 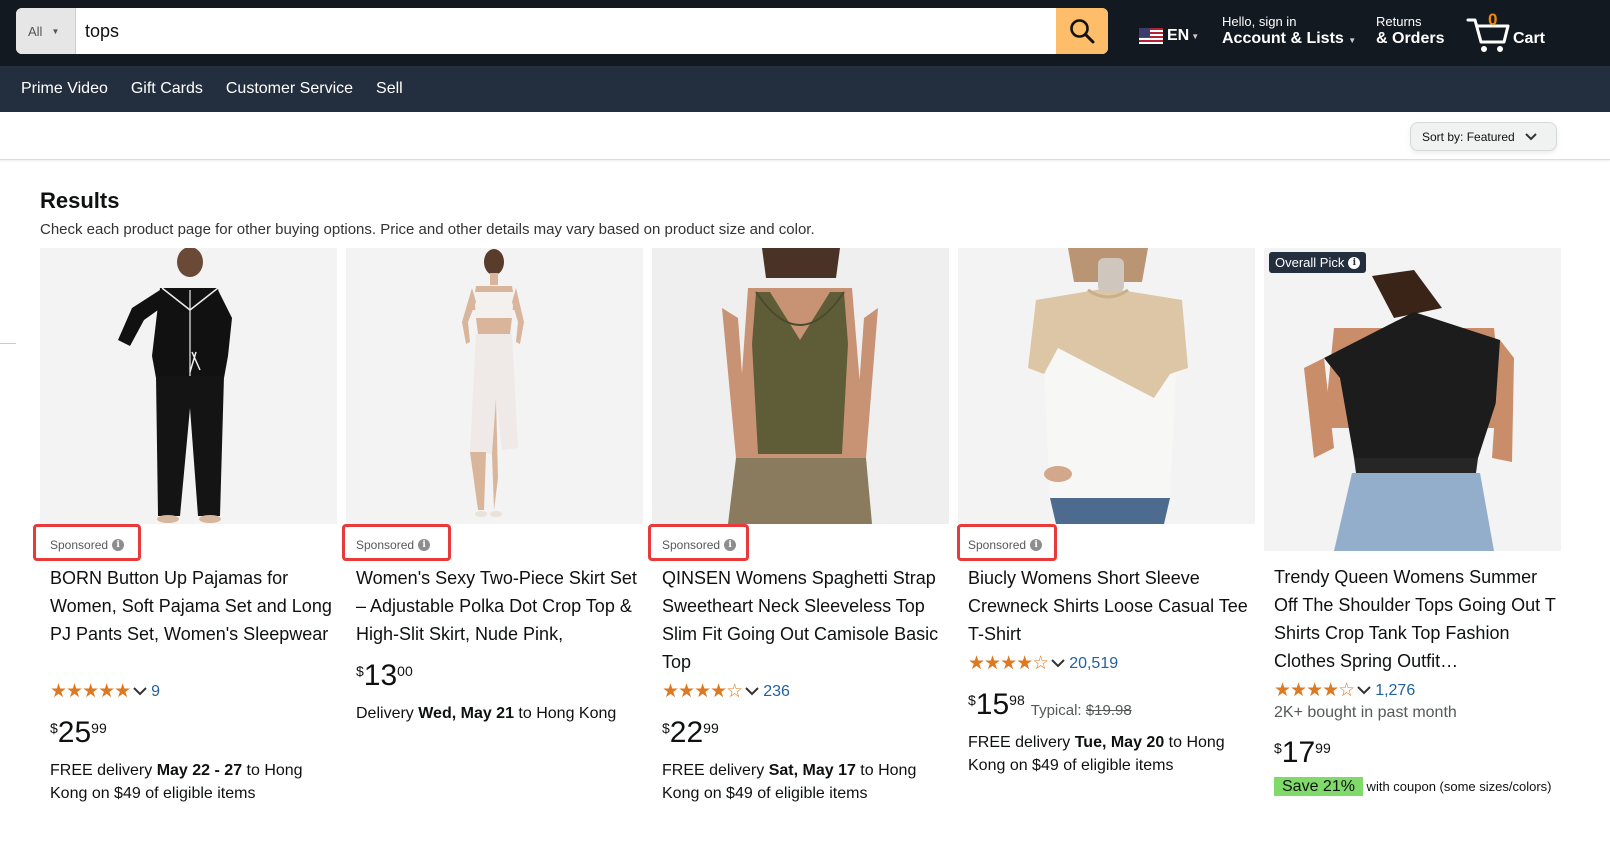 I want to click on overall-pick-badge: Overall Pick i, so click(x=1318, y=262).